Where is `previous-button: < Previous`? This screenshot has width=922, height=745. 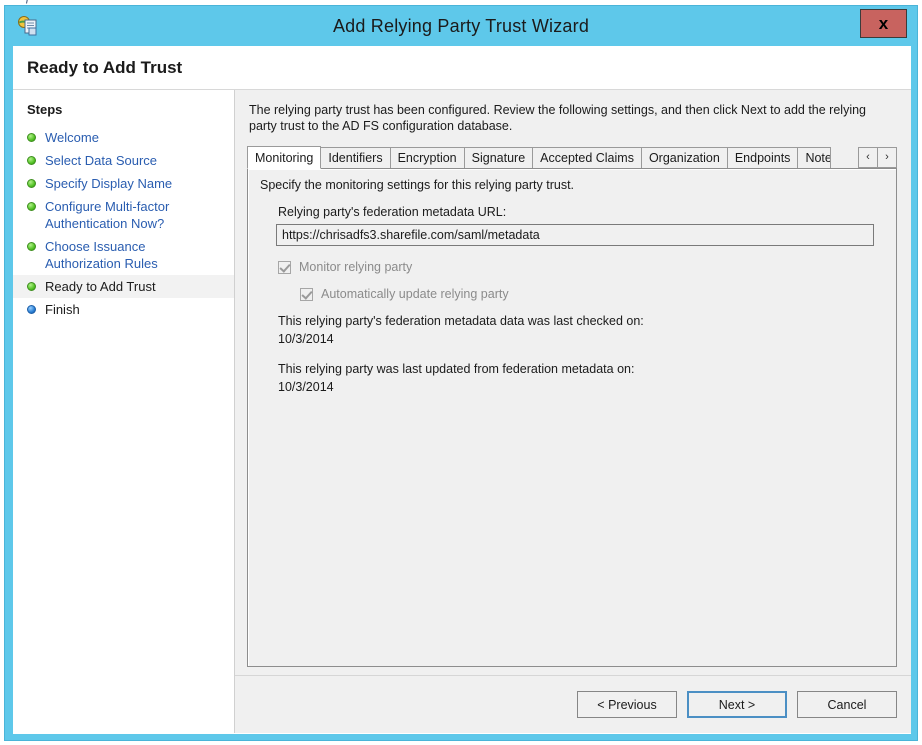 previous-button: < Previous is located at coordinates (627, 704).